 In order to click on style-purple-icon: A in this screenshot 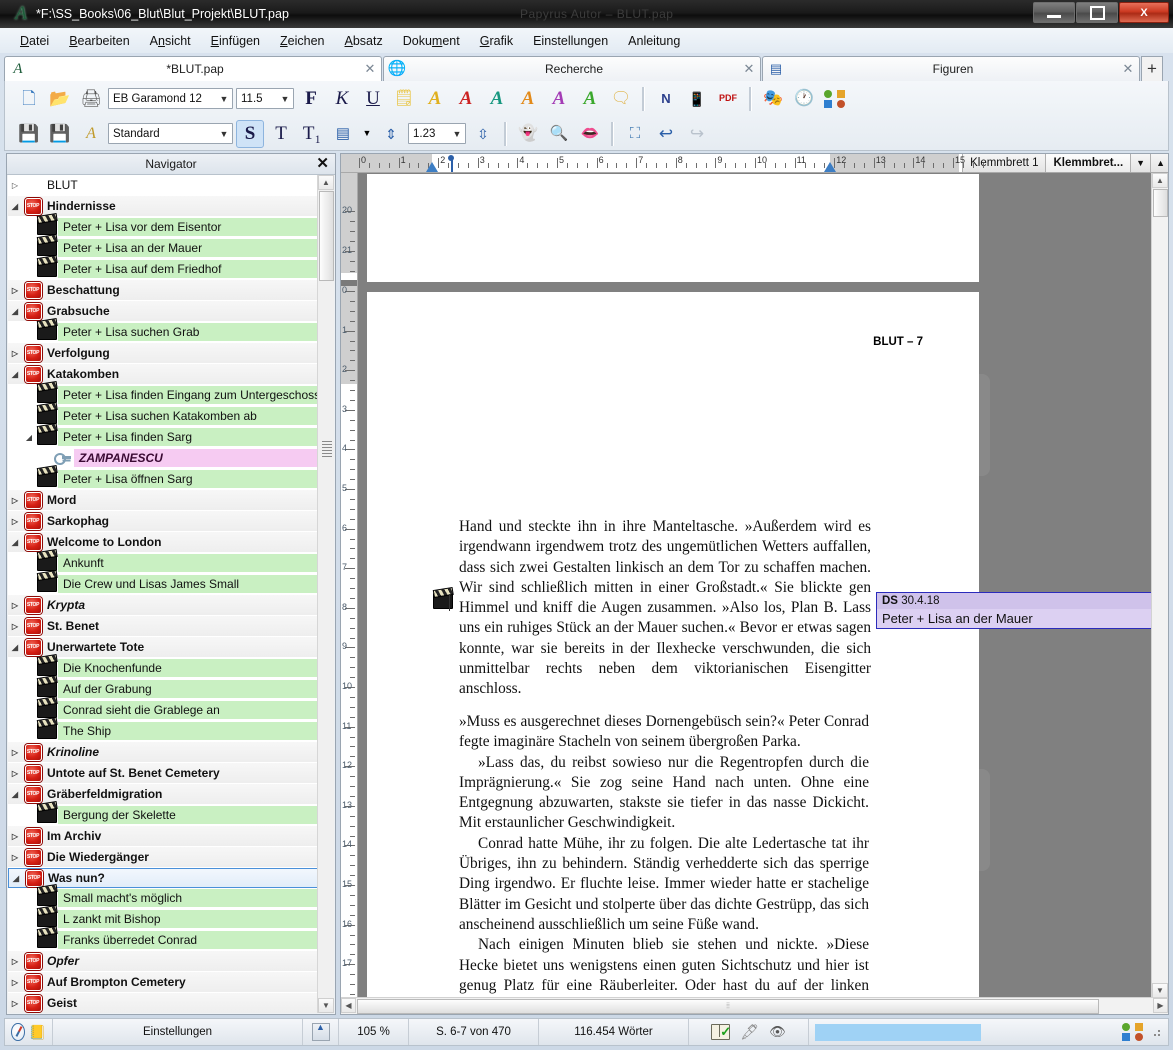, I will do `click(559, 99)`.